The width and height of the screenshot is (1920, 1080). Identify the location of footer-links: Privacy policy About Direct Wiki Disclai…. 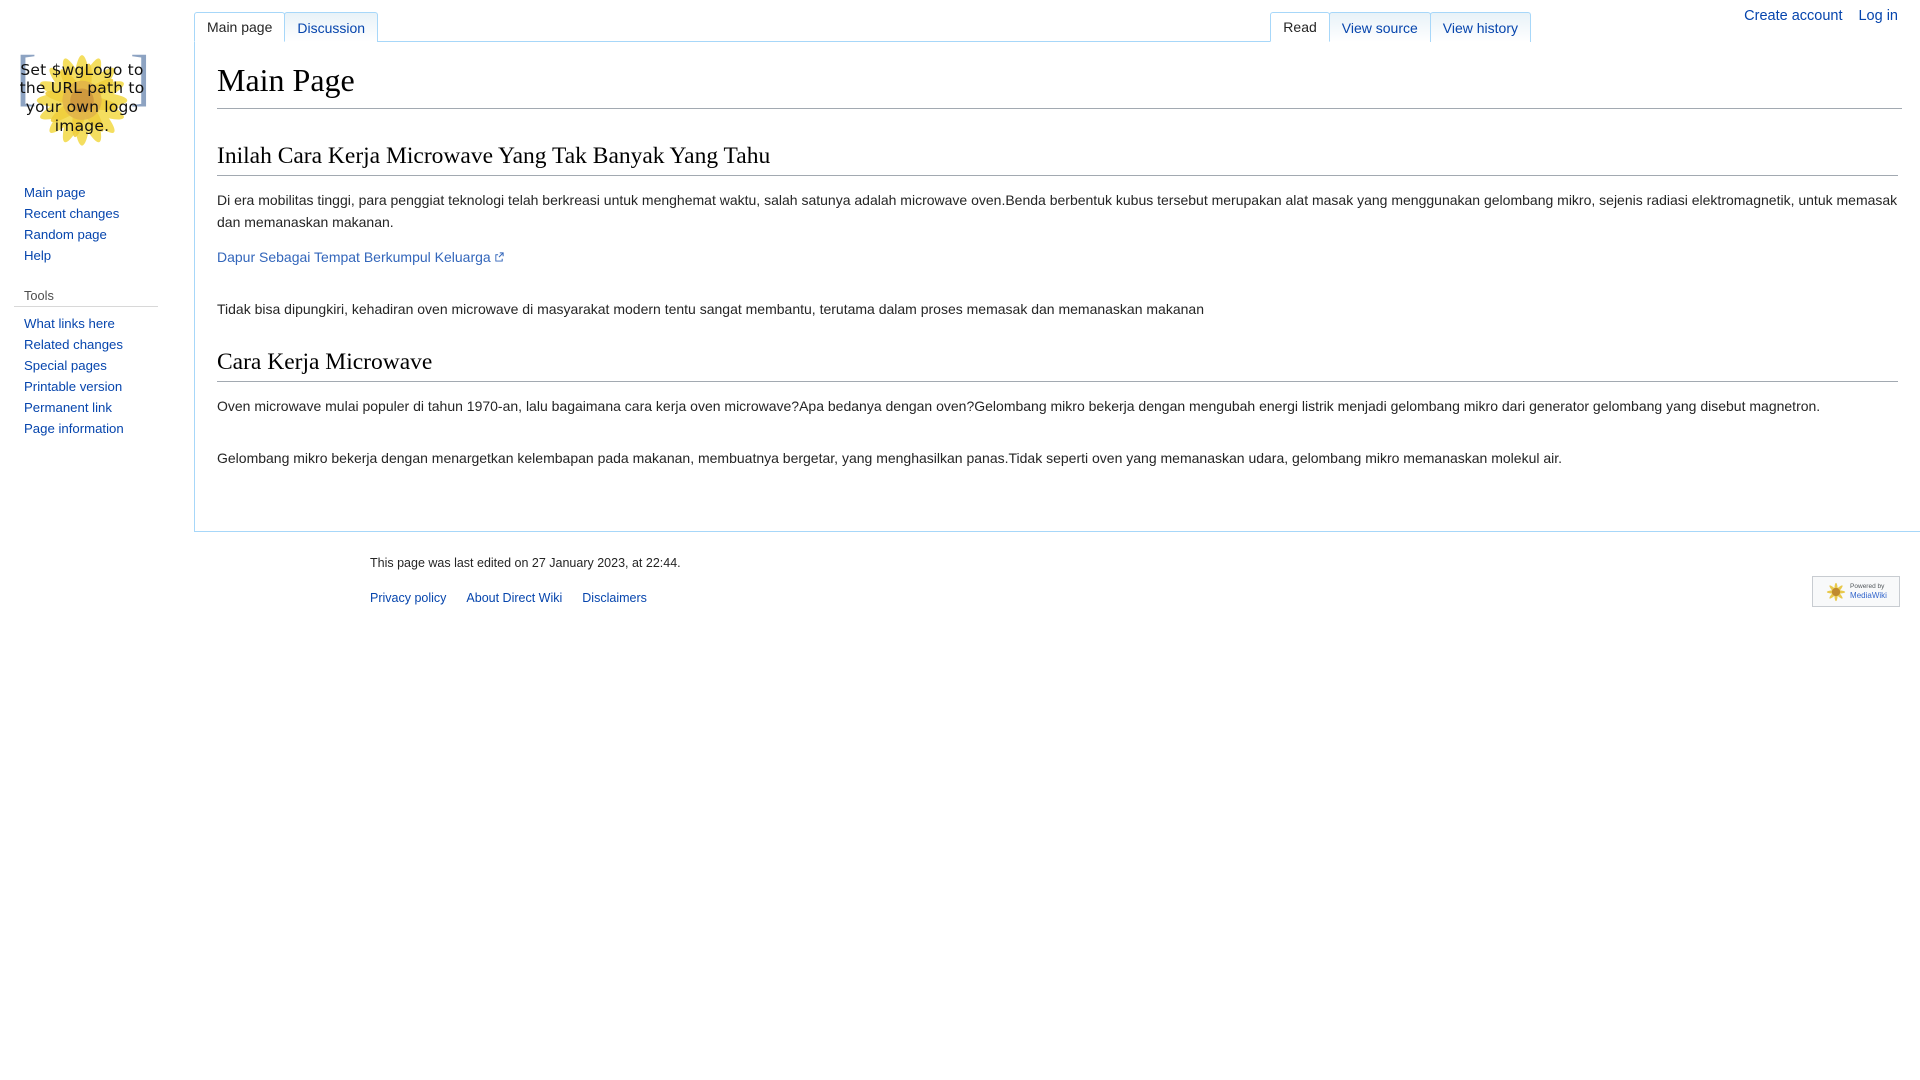
(1135, 598).